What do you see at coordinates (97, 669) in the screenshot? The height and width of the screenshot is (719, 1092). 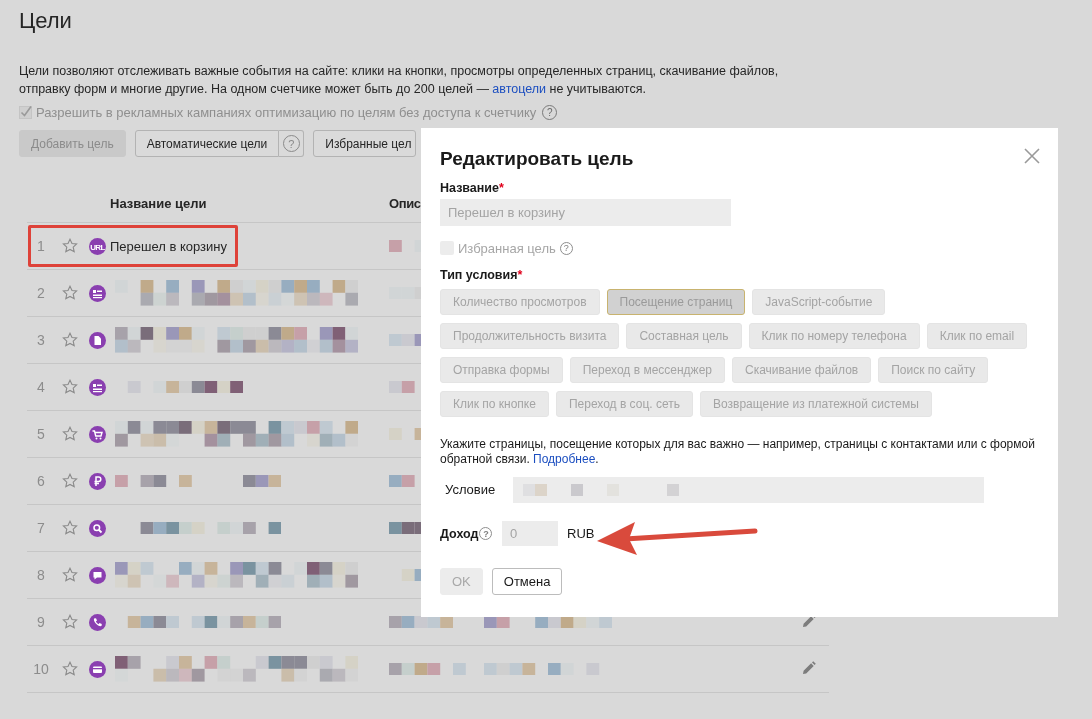 I see `card-icon` at bounding box center [97, 669].